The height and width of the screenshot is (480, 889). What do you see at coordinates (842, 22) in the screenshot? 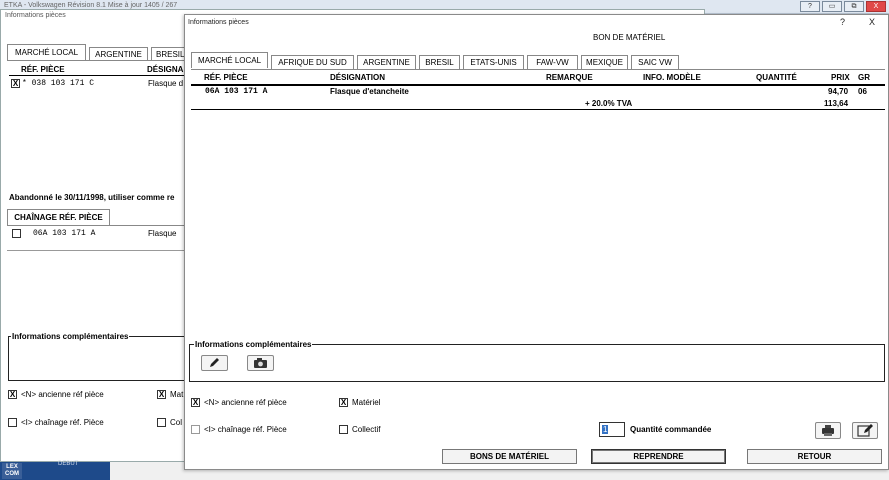
I see `dialog-help-button: ?` at bounding box center [842, 22].